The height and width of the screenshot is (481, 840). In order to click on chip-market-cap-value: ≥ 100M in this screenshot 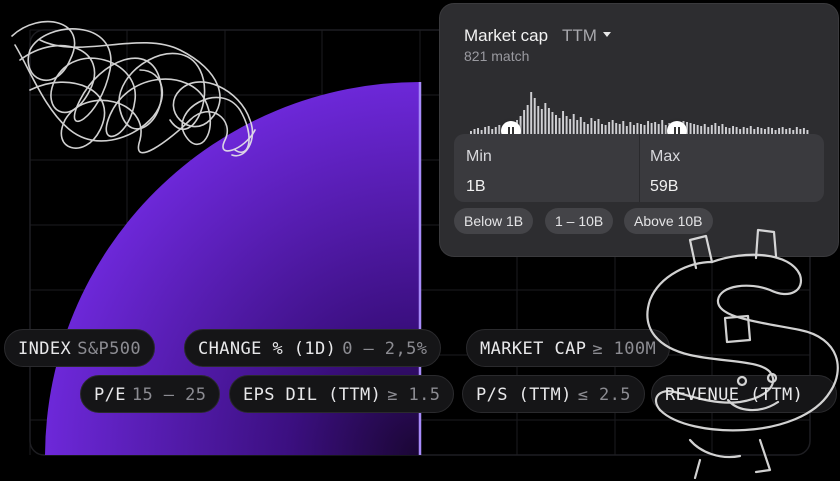, I will do `click(624, 349)`.